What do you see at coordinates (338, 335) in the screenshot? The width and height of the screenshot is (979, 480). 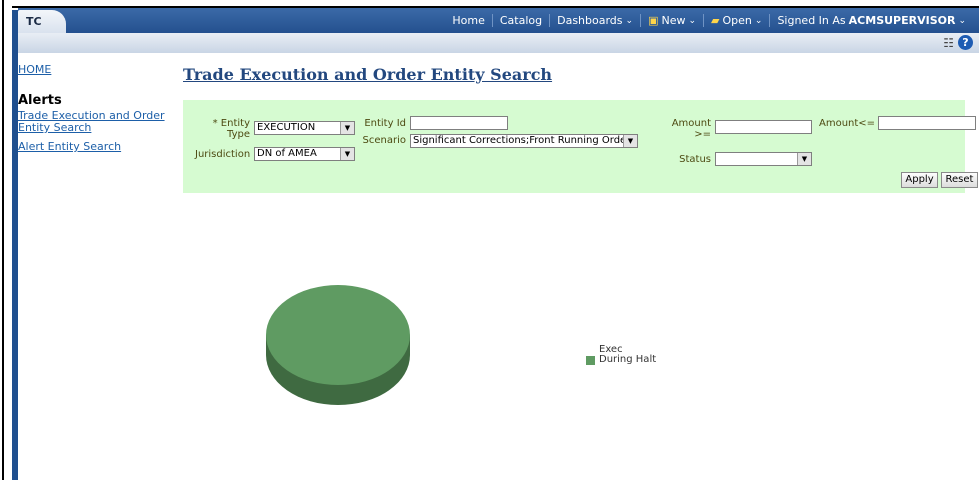 I see `pie-slice` at bounding box center [338, 335].